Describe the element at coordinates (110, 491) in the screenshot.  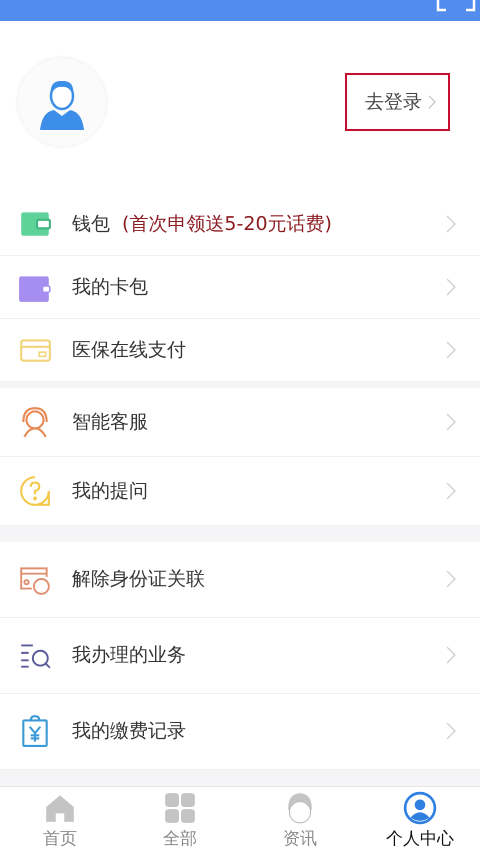
I see `menu-label: 我的提问` at that location.